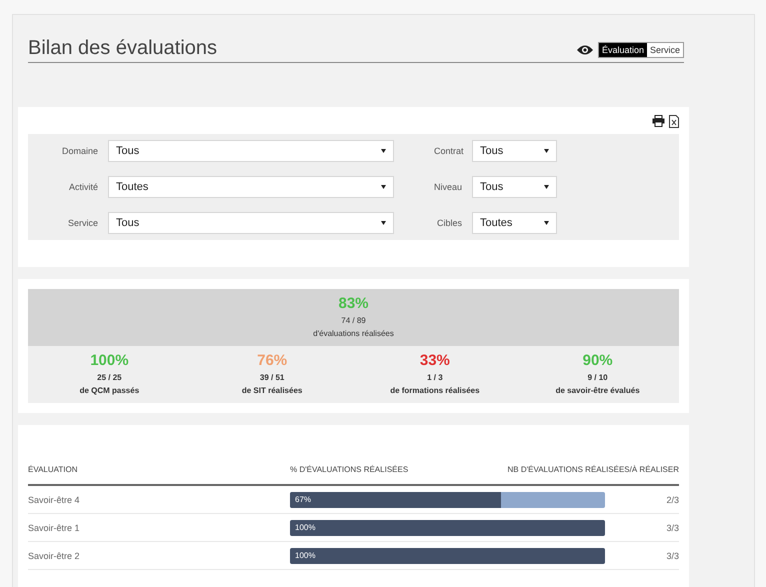 Image resolution: width=766 pixels, height=587 pixels. I want to click on percent-value: 76%, so click(272, 360).